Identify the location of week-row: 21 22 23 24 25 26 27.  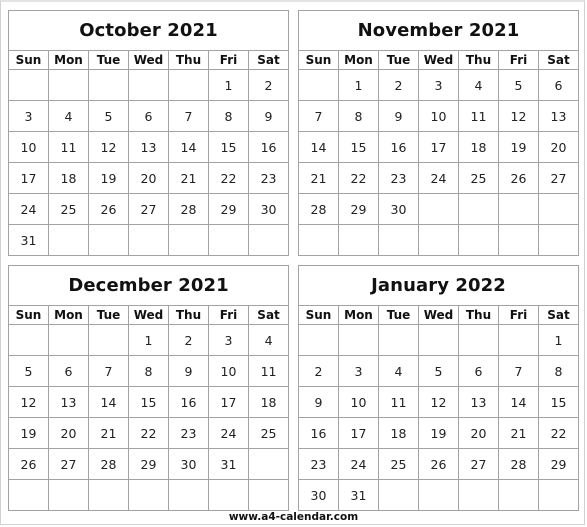
(439, 178).